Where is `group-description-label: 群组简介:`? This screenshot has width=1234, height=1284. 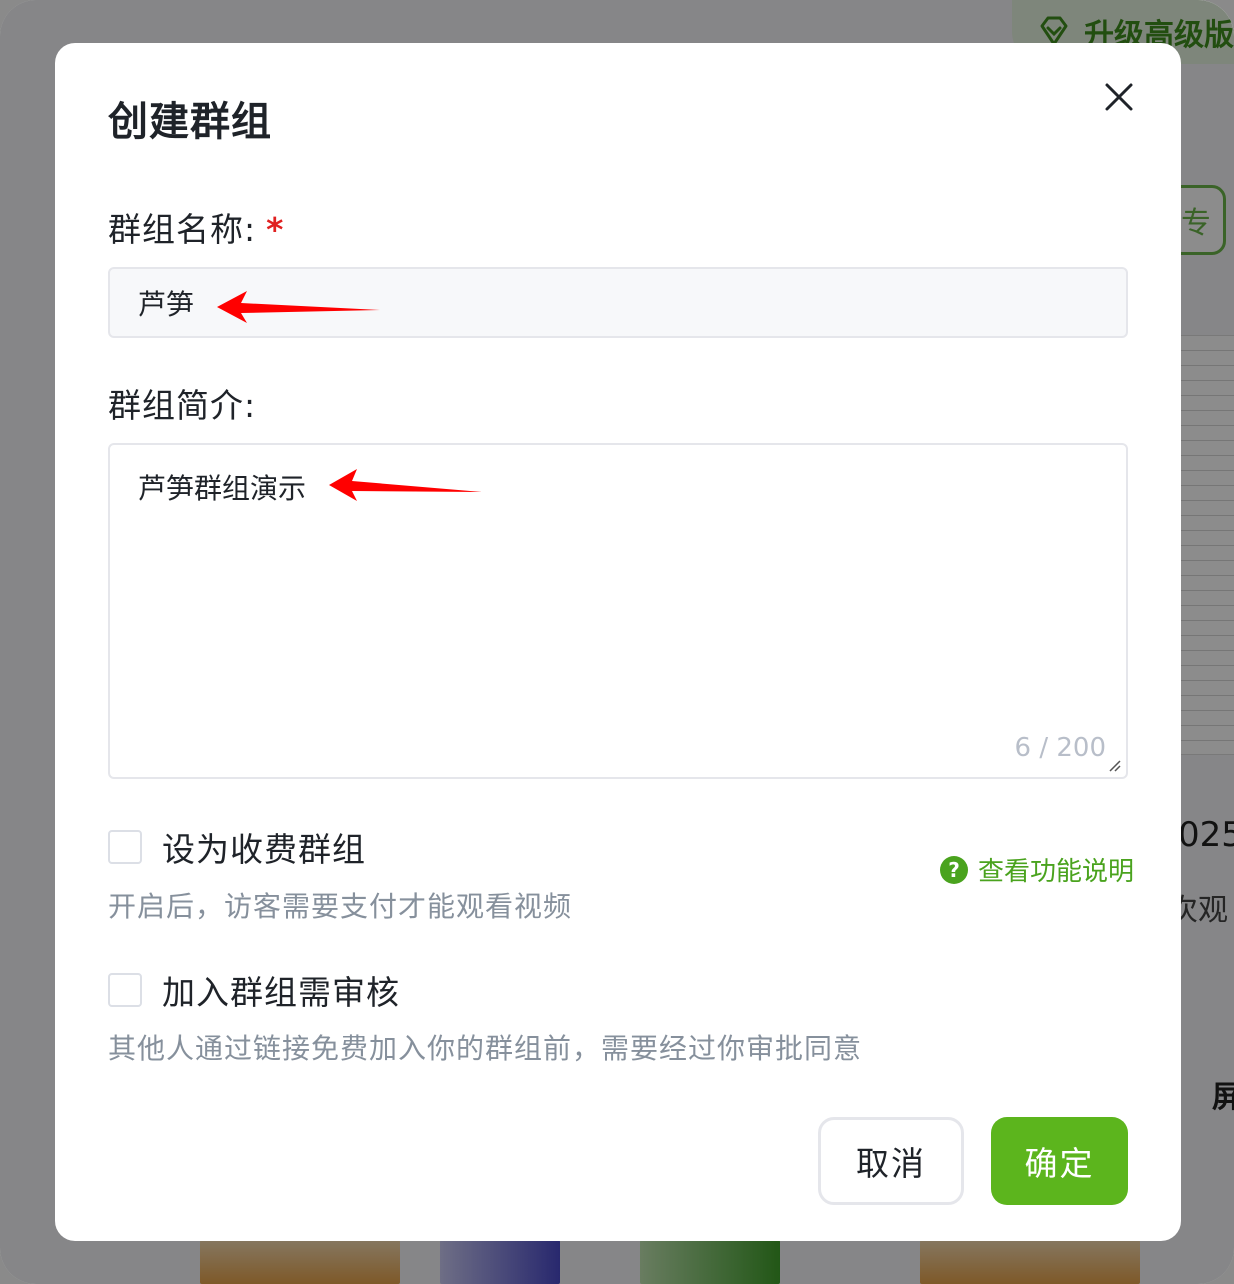
group-description-label: 群组简介: is located at coordinates (182, 405).